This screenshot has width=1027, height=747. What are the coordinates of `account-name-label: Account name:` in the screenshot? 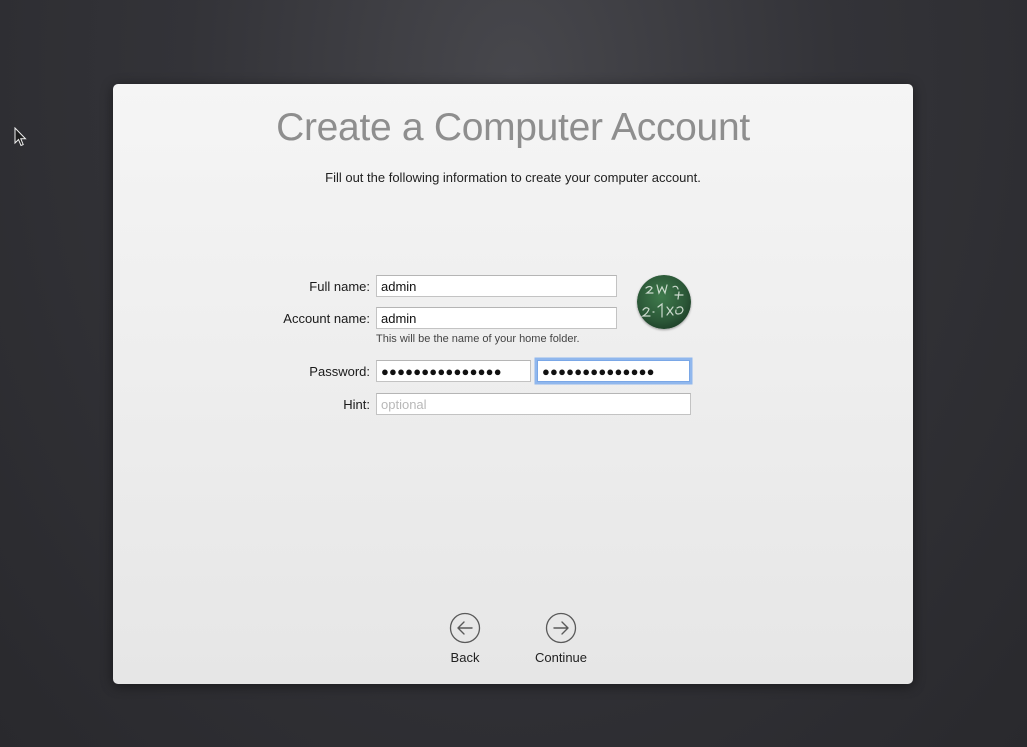 It's located at (326, 318).